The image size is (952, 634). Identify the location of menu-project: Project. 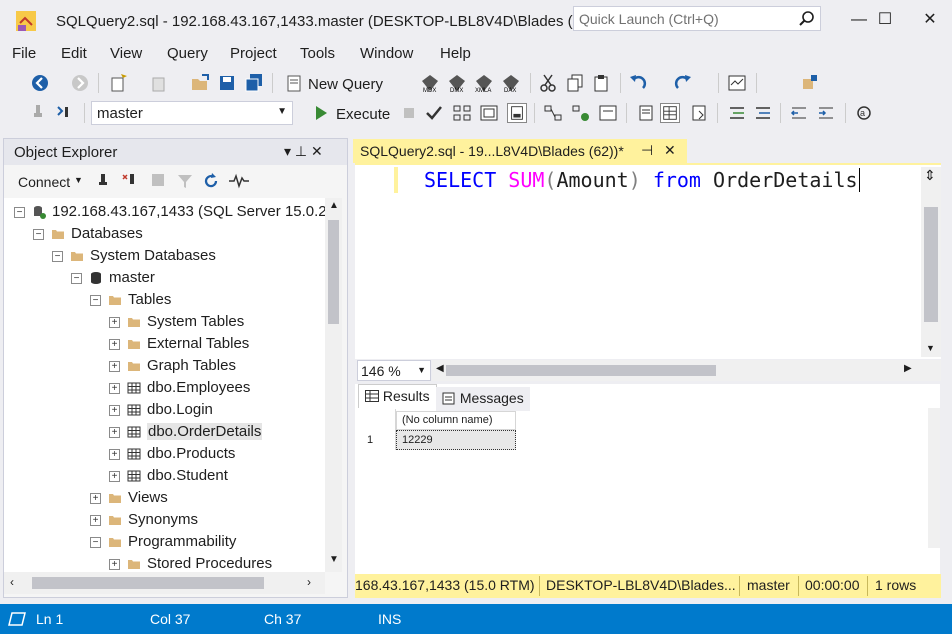
(253, 53).